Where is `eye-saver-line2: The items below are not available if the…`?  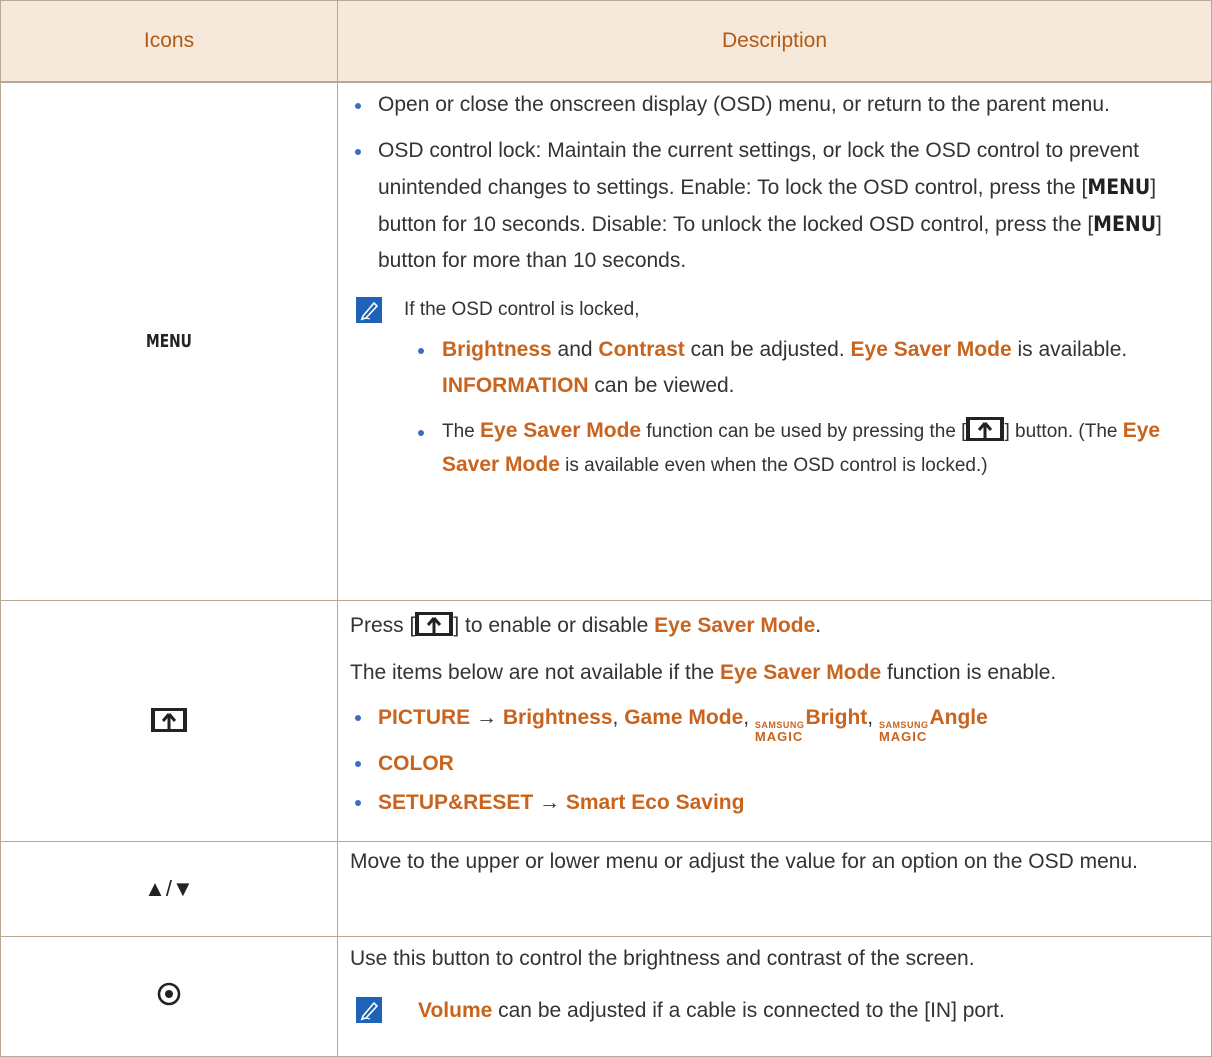
eye-saver-line2: The items below are not available if the… is located at coordinates (776, 672).